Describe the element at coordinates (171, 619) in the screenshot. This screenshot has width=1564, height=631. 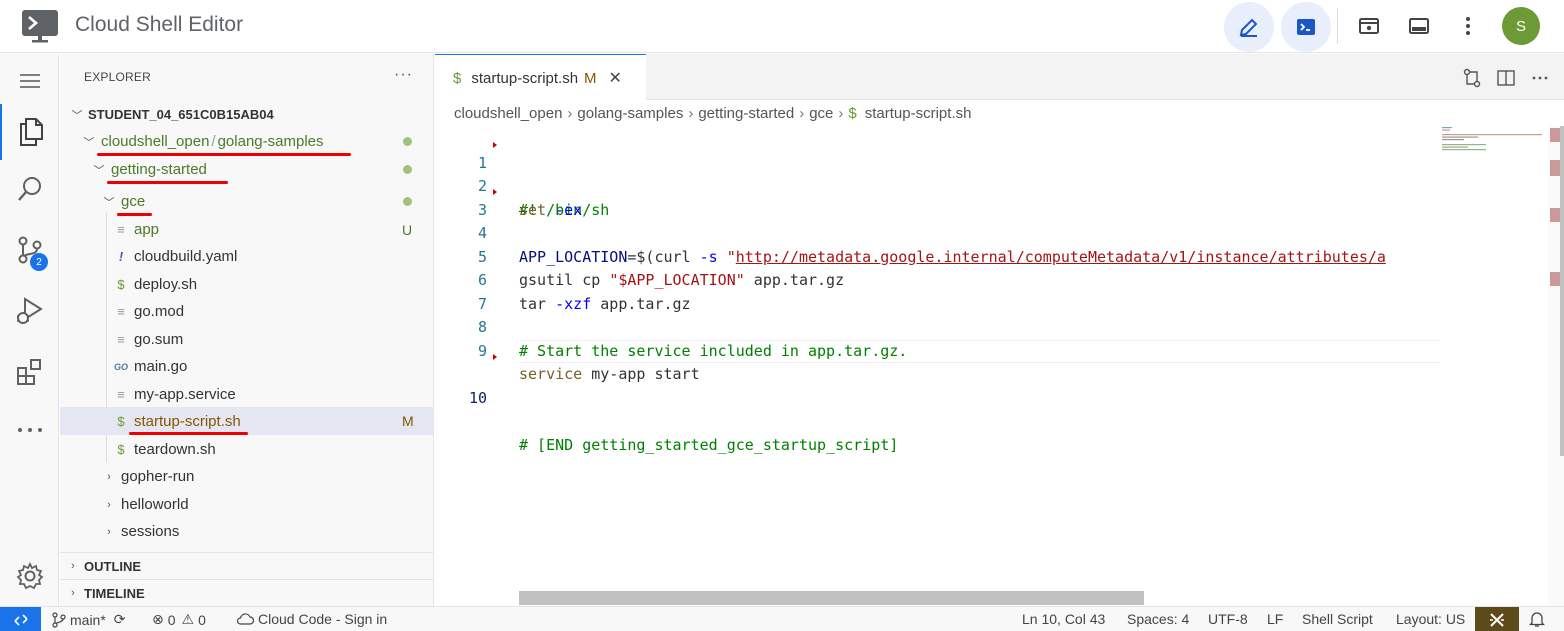
I see `error-count: 0` at that location.